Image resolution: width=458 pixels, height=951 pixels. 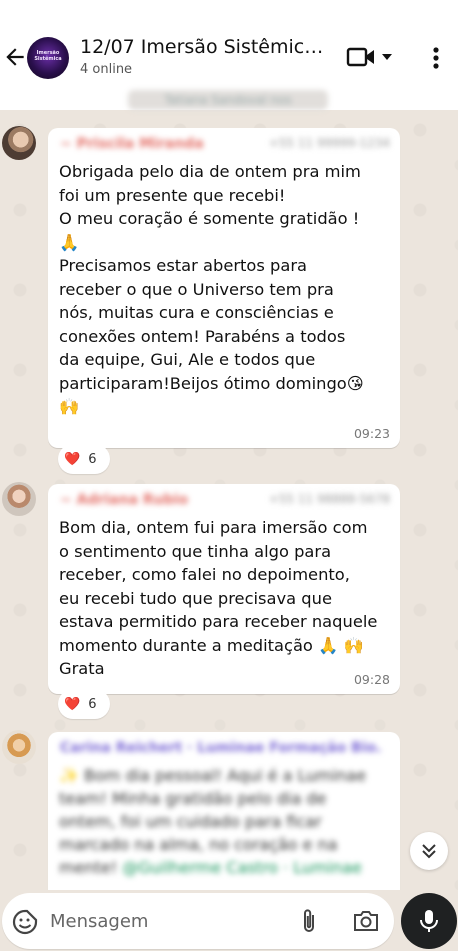 What do you see at coordinates (436, 58) in the screenshot?
I see `more-options-icon` at bounding box center [436, 58].